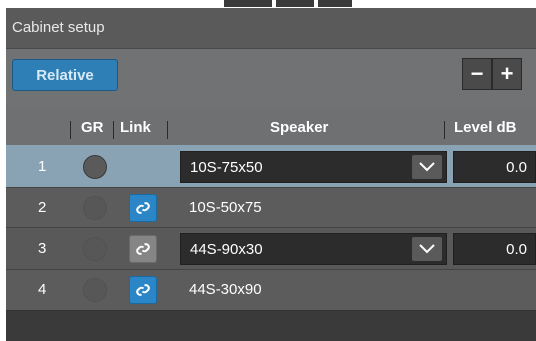 The image size is (536, 341). I want to click on add-row-button: +, so click(507, 74).